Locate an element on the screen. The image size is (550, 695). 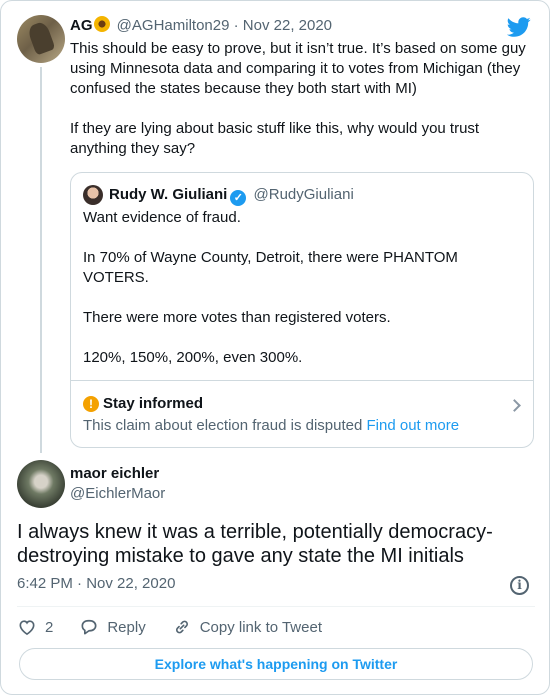
find-out-more-link: Find out more is located at coordinates (413, 425).